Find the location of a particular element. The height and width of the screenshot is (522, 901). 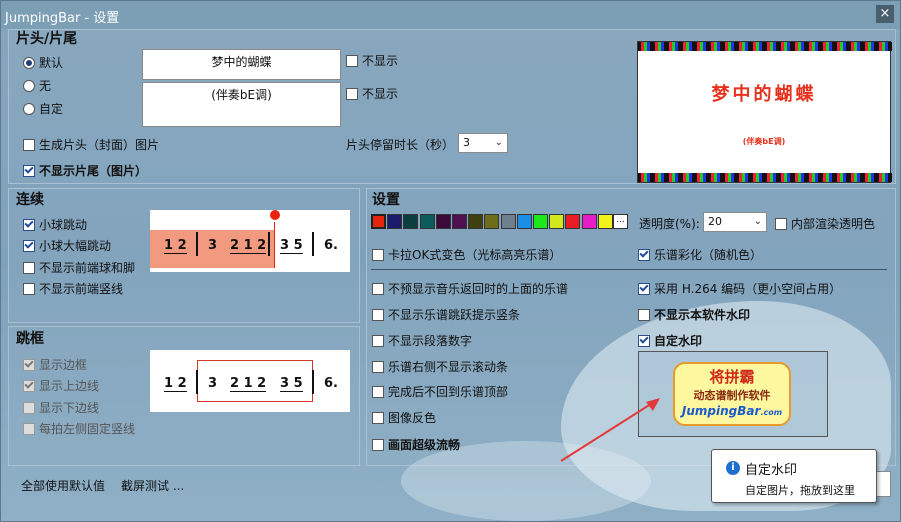

custom-watermark-box is located at coordinates (644, 340).